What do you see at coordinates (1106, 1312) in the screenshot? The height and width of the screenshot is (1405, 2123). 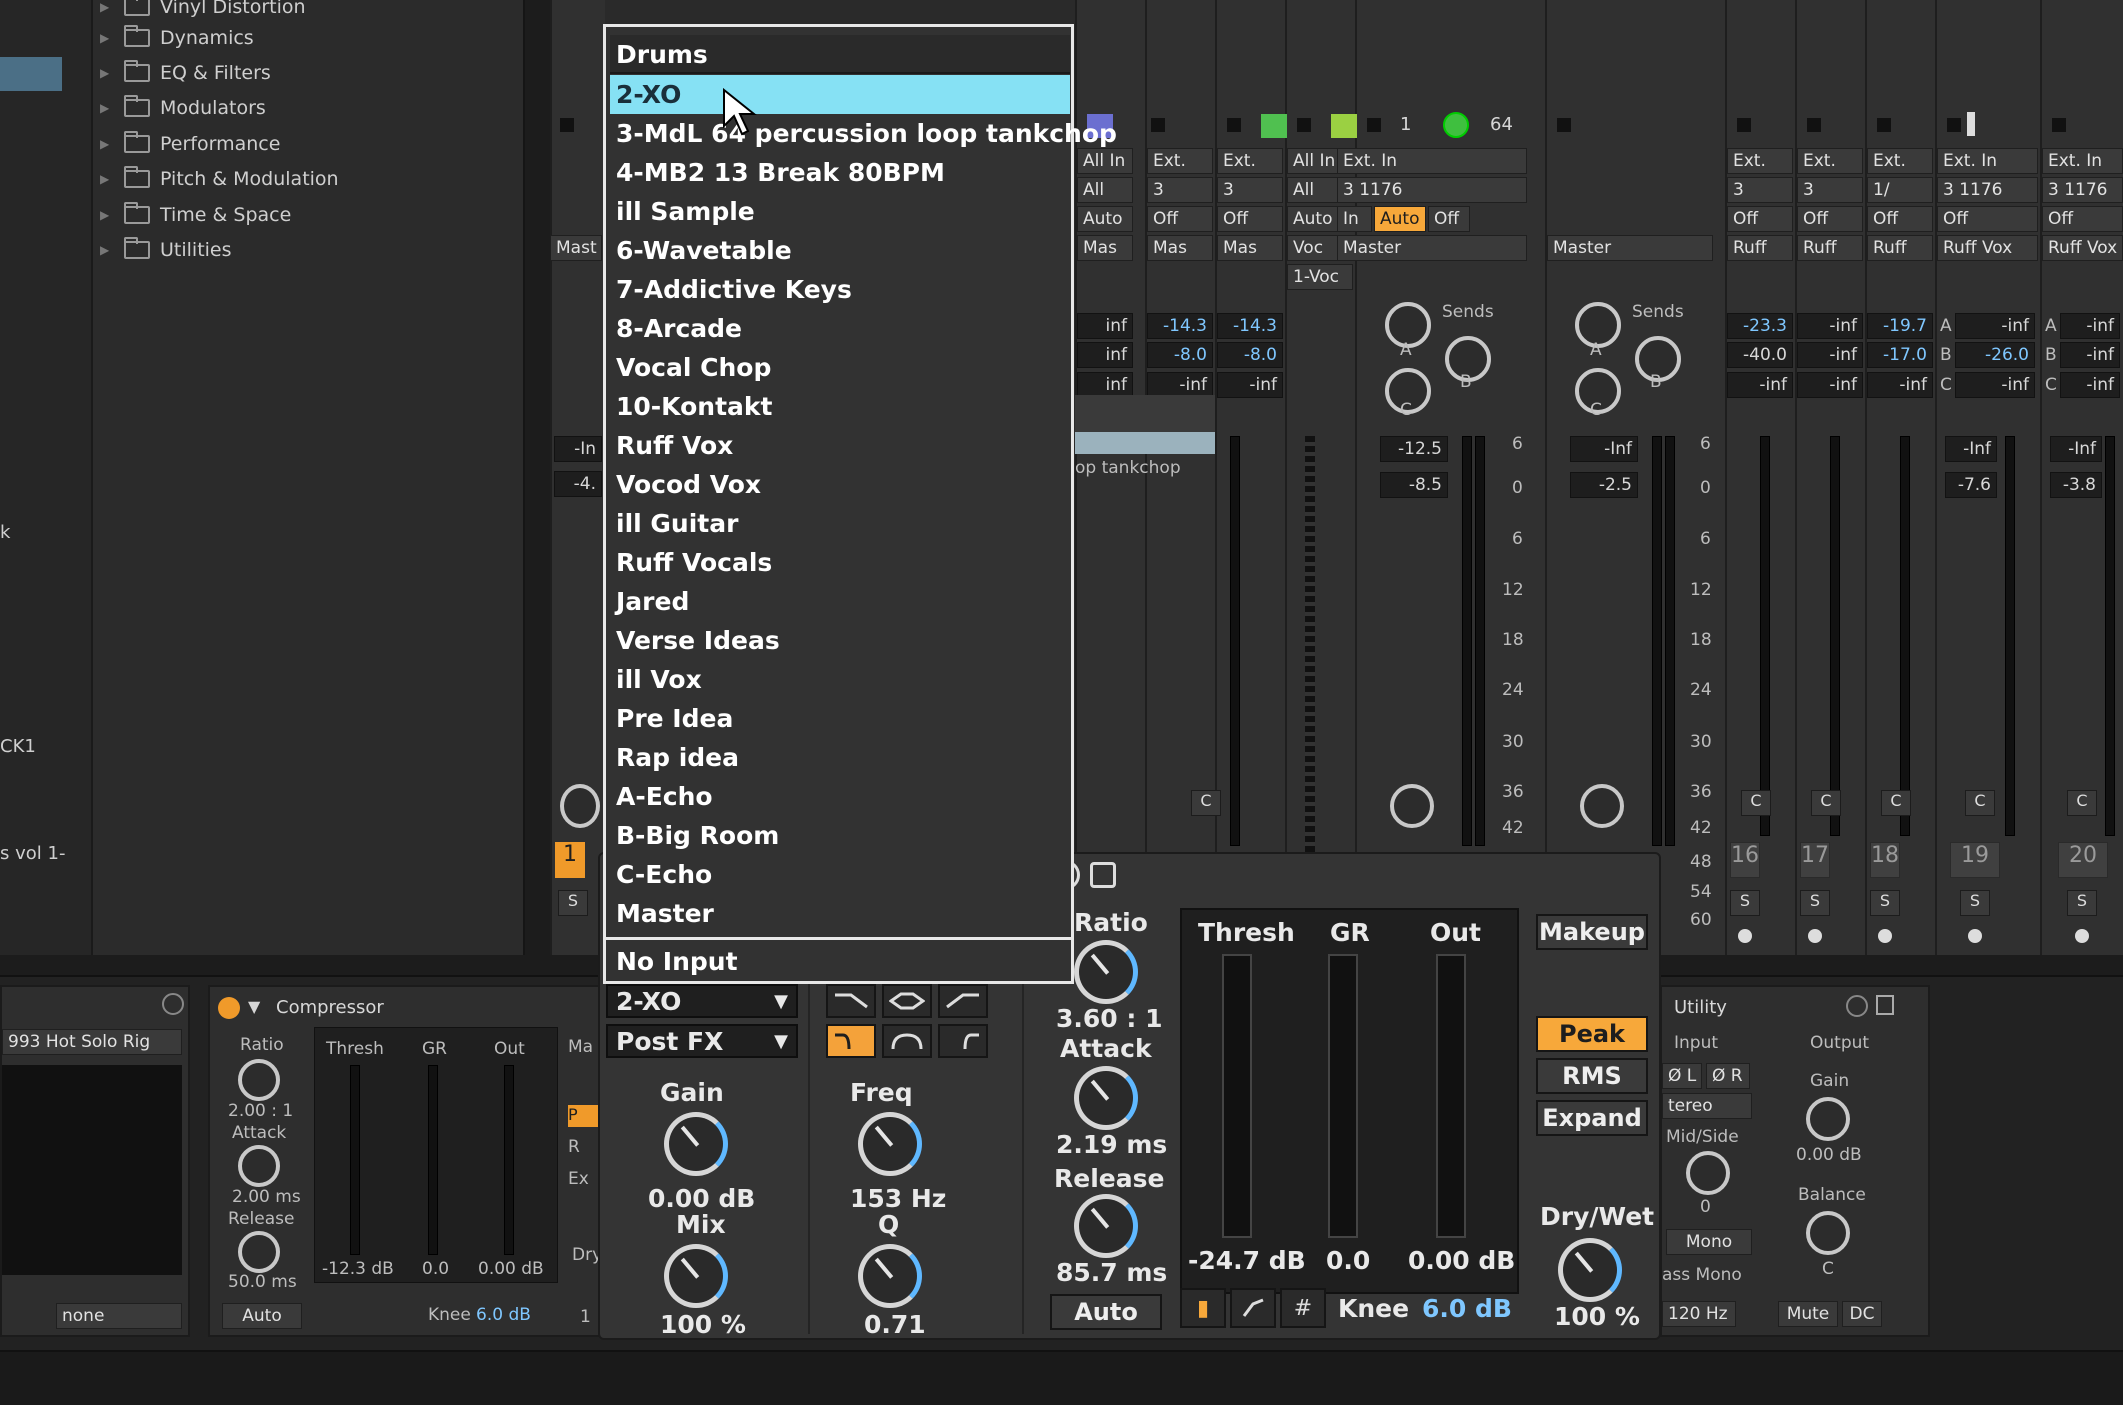 I see `auto-release-button: Auto` at bounding box center [1106, 1312].